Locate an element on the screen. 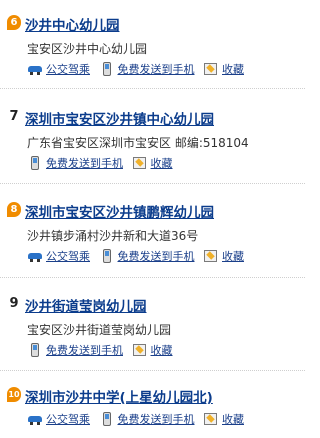 This screenshot has width=320, height=438. result-item: 10 深圳市沙井中学(上星幼儿园北) 公交驾乘 免费发送到手机 收藏 is located at coordinates (152, 408).